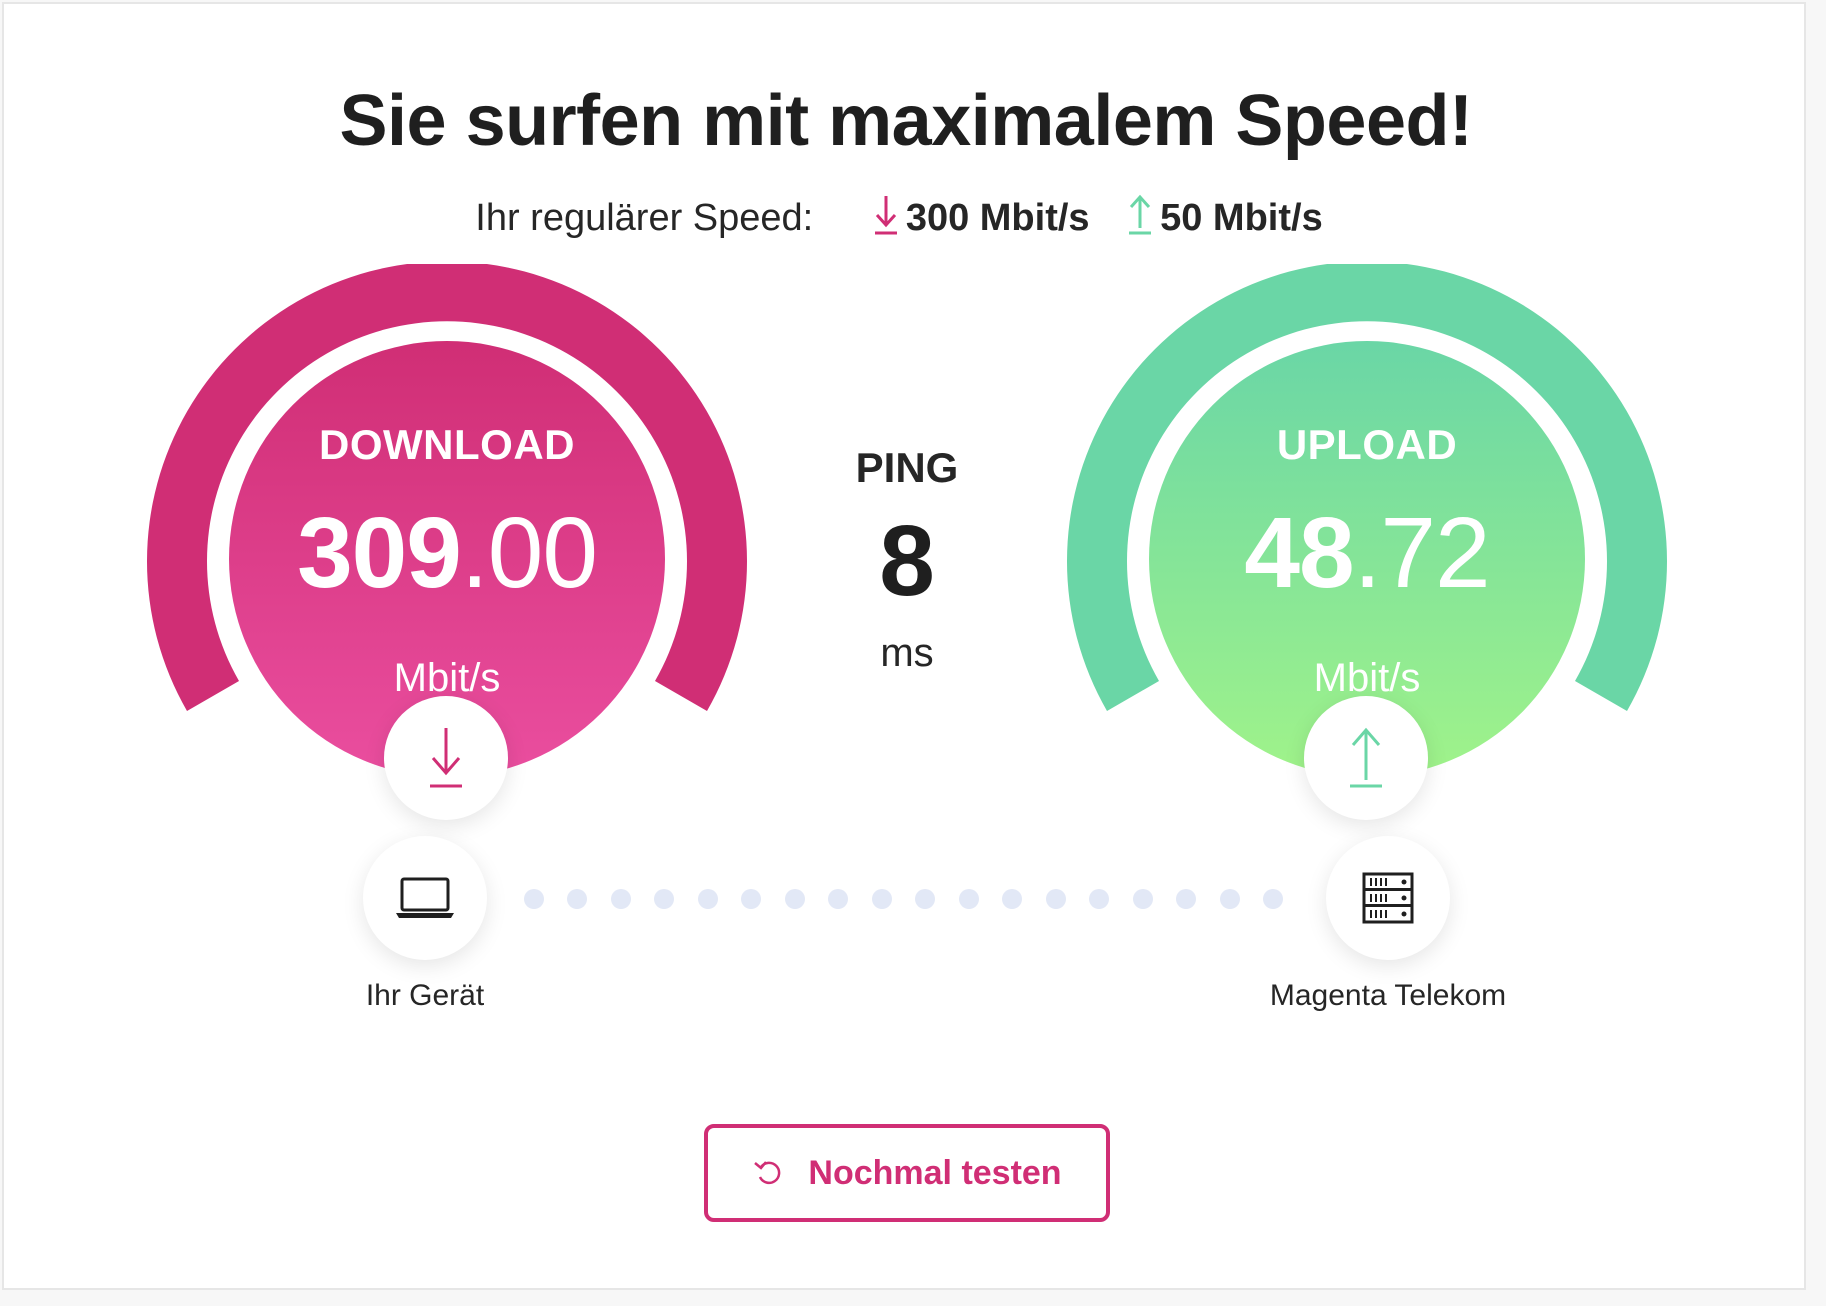 This screenshot has height=1306, width=1826. I want to click on reload-icon, so click(767, 1173).